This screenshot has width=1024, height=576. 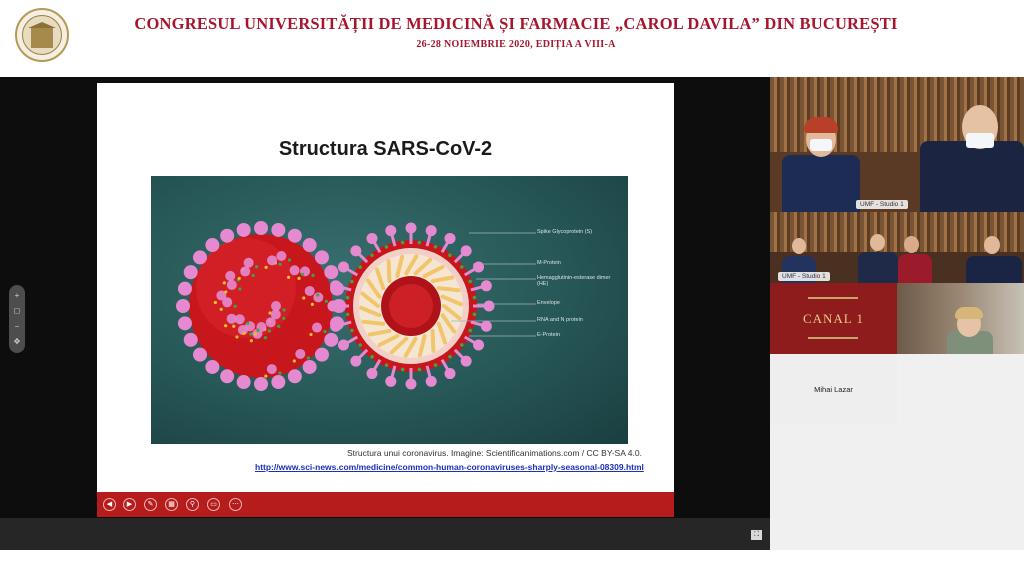 I want to click on zoom-icon: ⚲, so click(x=192, y=504).